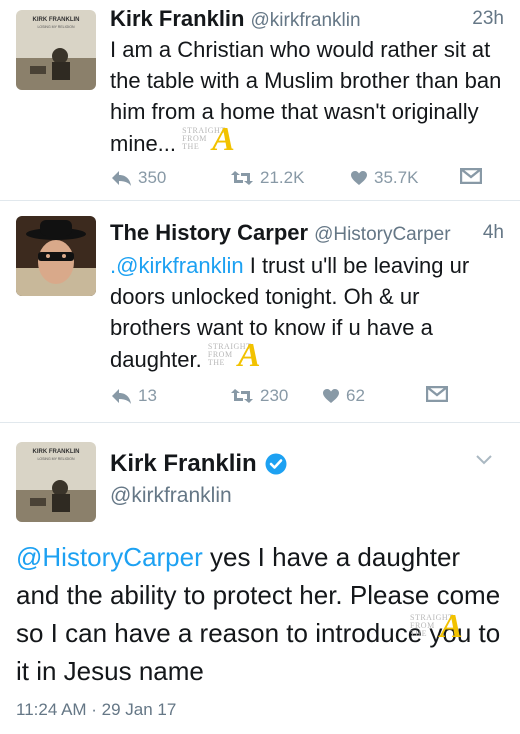 Image resolution: width=520 pixels, height=734 pixels. What do you see at coordinates (259, 396) in the screenshot?
I see `retweet-button: 230` at bounding box center [259, 396].